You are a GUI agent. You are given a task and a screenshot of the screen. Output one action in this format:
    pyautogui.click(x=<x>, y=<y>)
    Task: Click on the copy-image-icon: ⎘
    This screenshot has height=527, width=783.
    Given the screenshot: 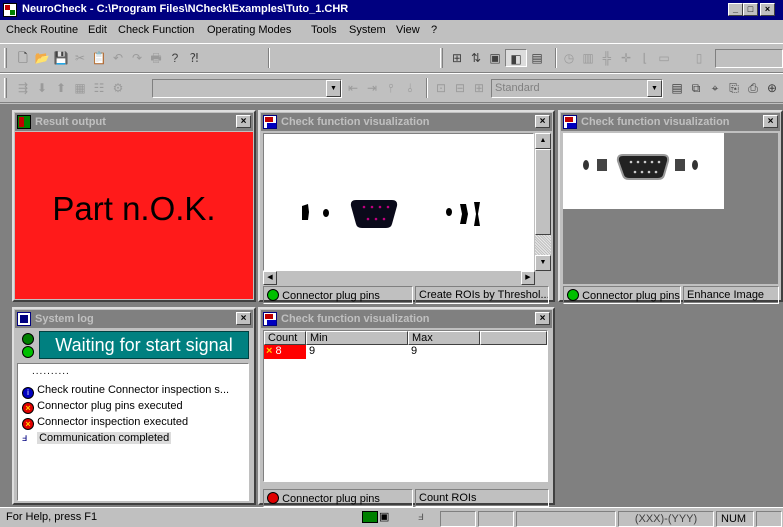 What is the action you would take?
    pyautogui.click(x=734, y=88)
    